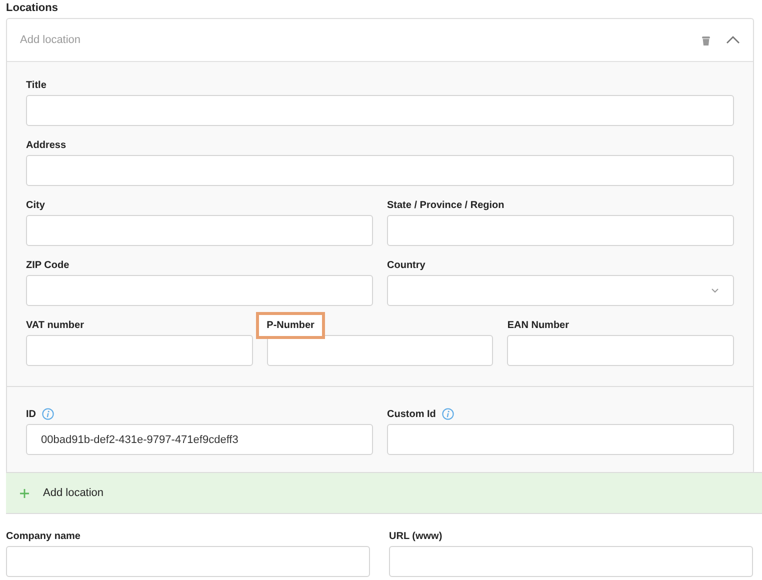 This screenshot has height=580, width=762. Describe the element at coordinates (406, 265) in the screenshot. I see `field-label: Country` at that location.